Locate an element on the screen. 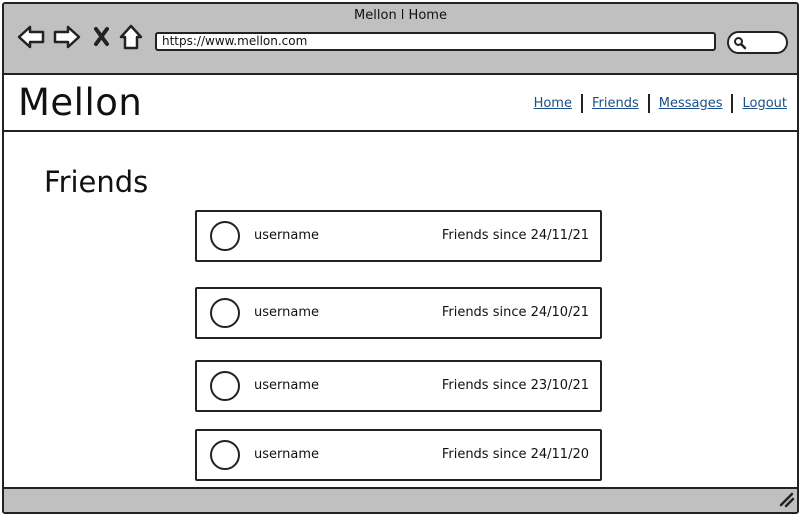 This screenshot has height=514, width=799. resize-grip-icon is located at coordinates (786, 501).